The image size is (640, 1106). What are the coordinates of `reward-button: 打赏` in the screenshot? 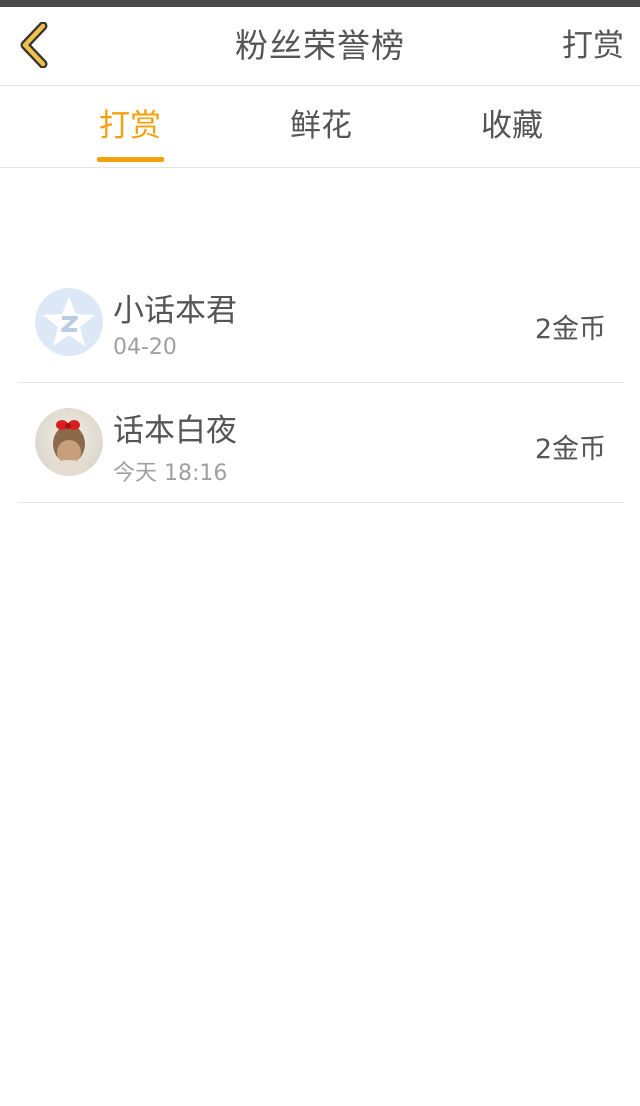 It's located at (593, 46).